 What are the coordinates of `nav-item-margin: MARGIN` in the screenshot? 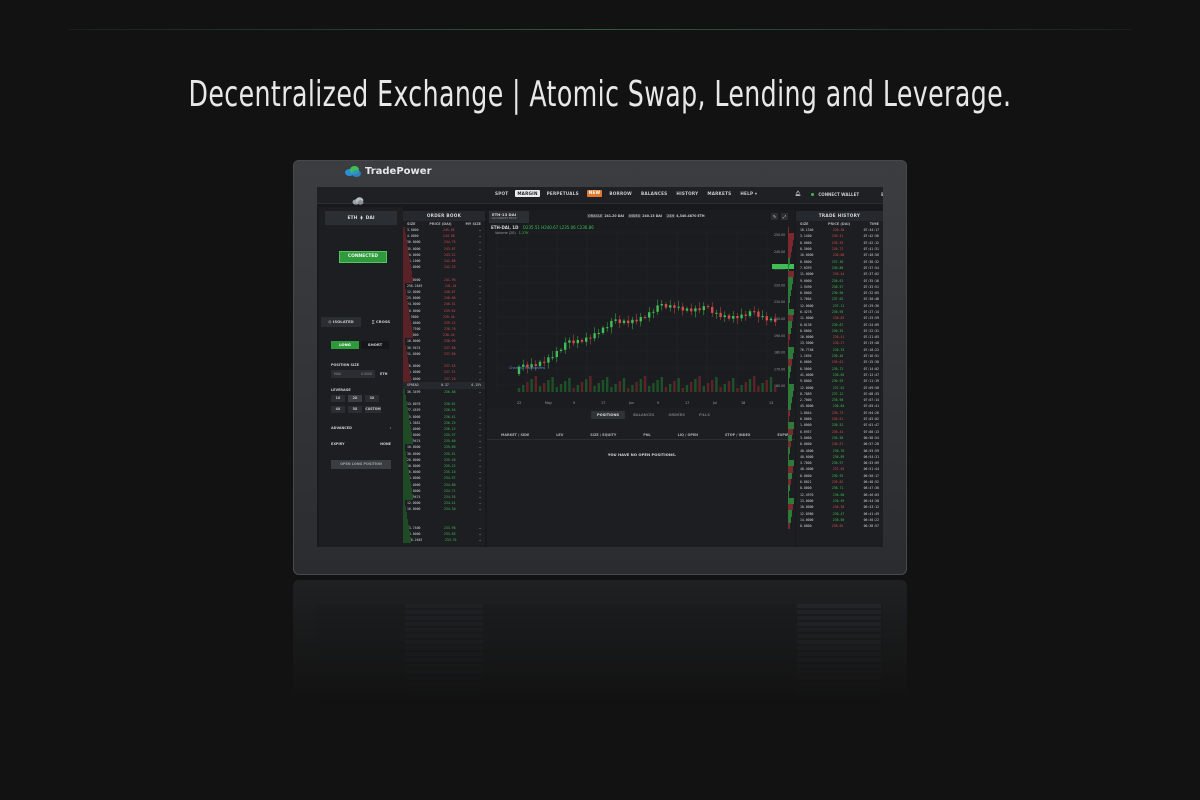 It's located at (527, 193).